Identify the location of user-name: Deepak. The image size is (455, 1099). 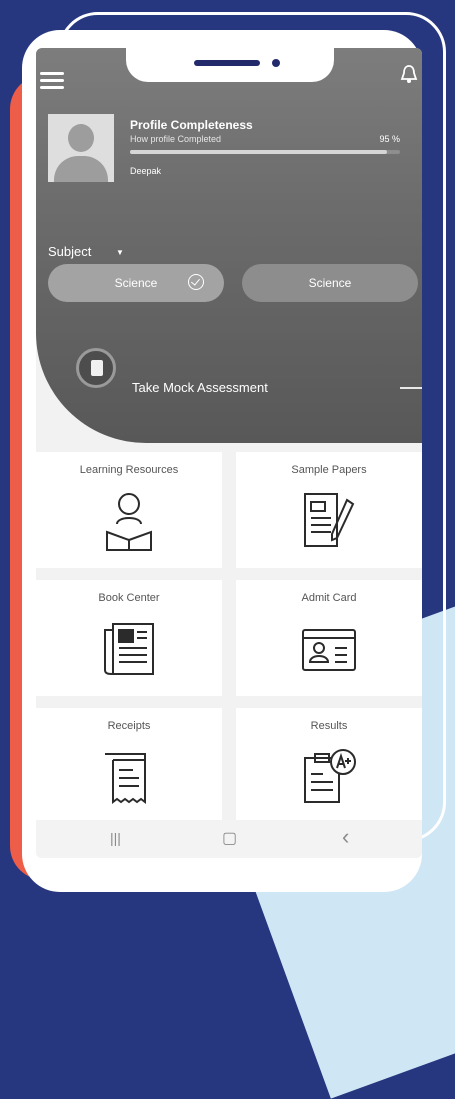
(146, 171).